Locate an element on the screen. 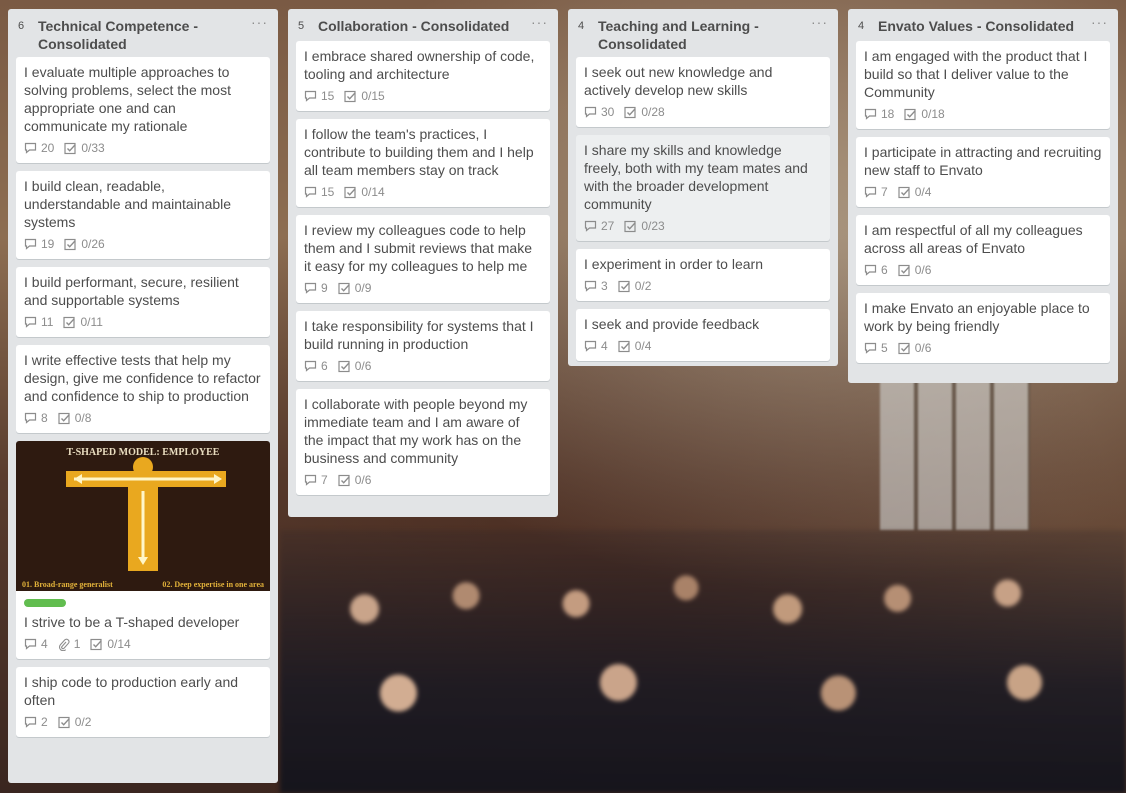 The height and width of the screenshot is (793, 1126). card-badges: 20 0/33 is located at coordinates (143, 148).